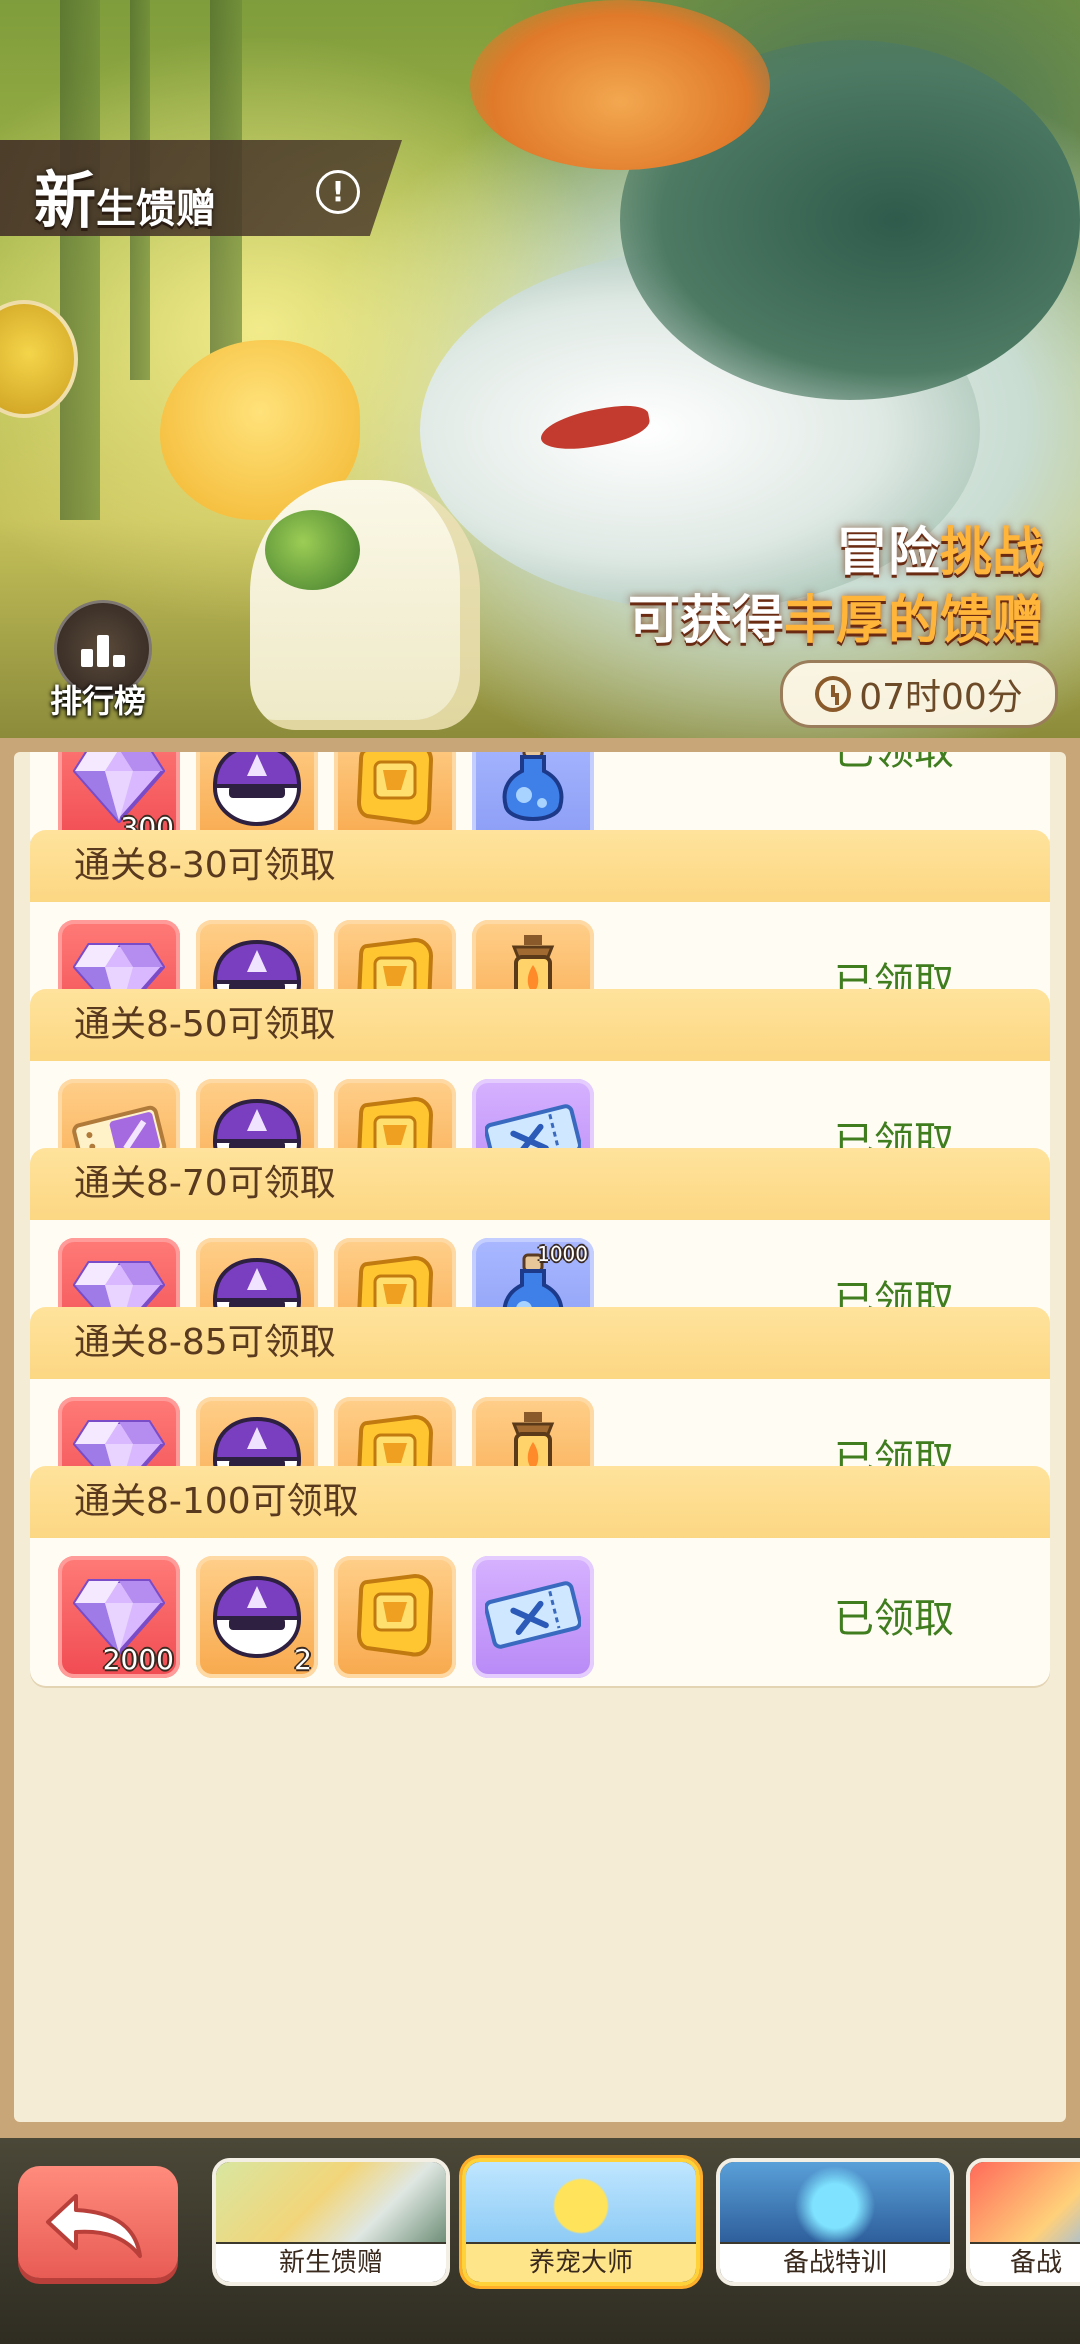 Image resolution: width=1080 pixels, height=2344 pixels. I want to click on leaderboard-icon, so click(103, 649).